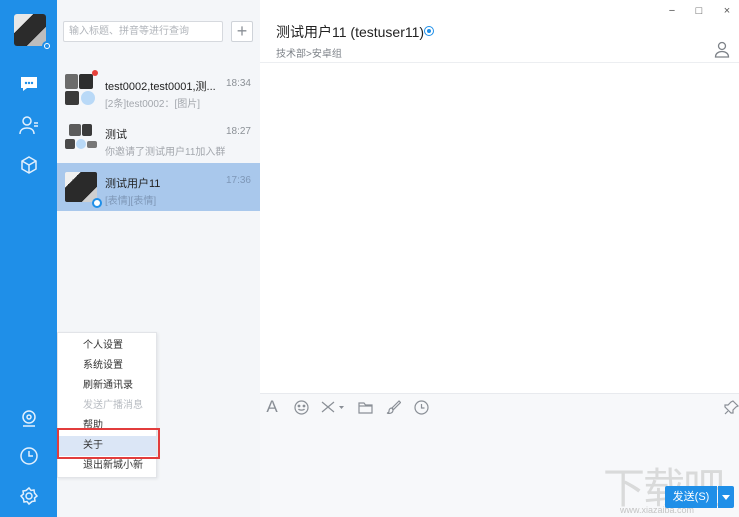  What do you see at coordinates (95, 73) in the screenshot?
I see `unread-dot-icon` at bounding box center [95, 73].